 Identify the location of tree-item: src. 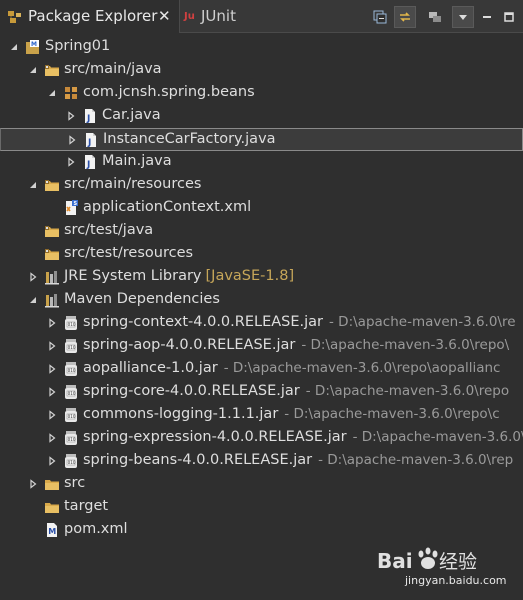
(261, 484).